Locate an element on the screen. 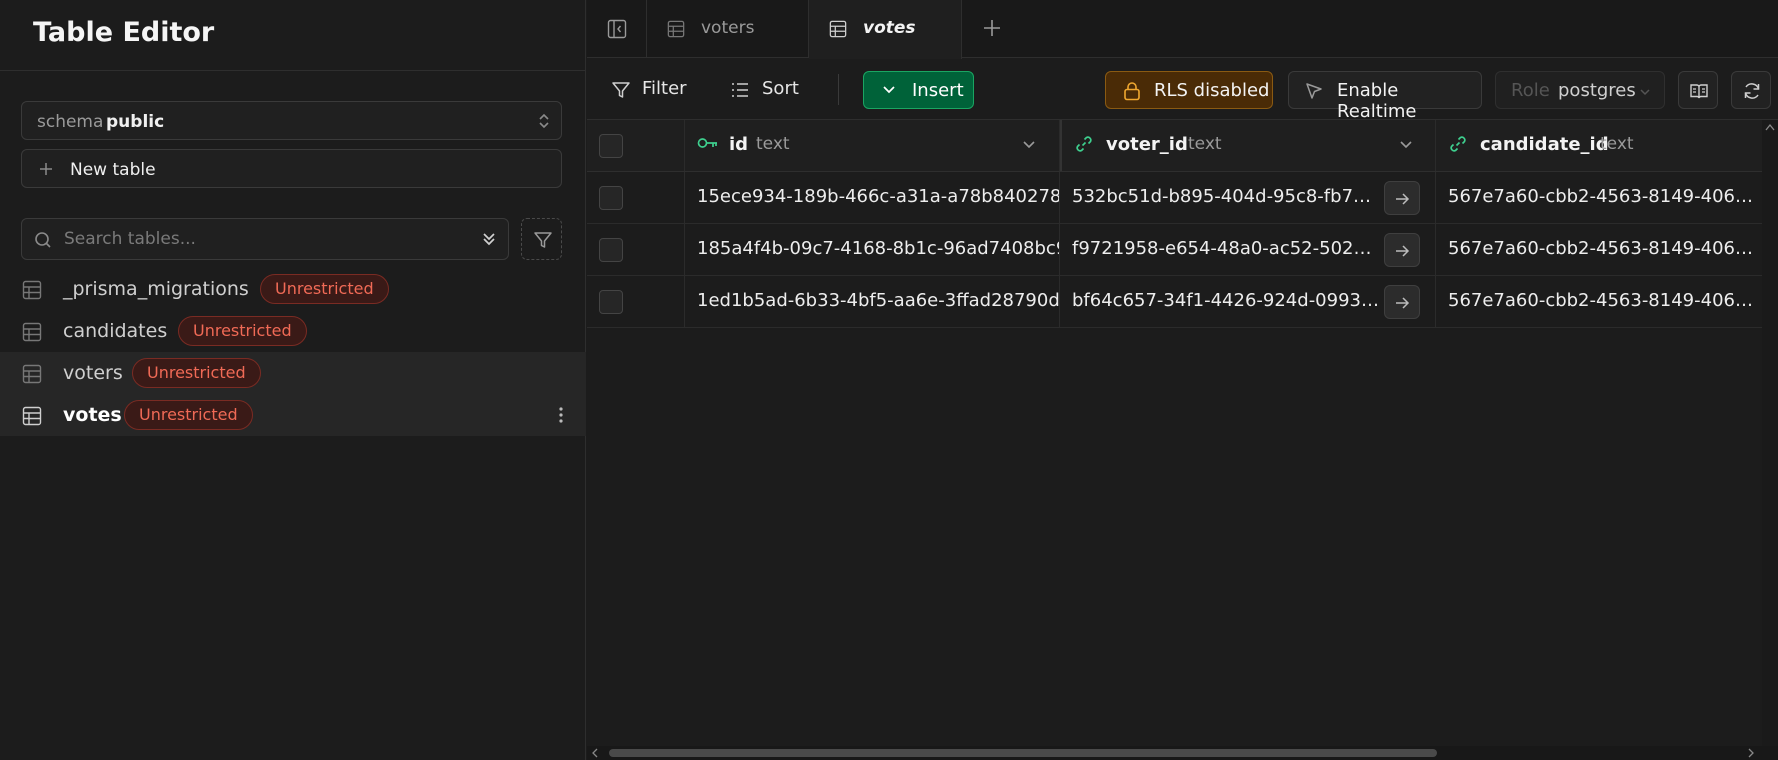 This screenshot has height=760, width=1778. table-item-label: votes is located at coordinates (92, 415).